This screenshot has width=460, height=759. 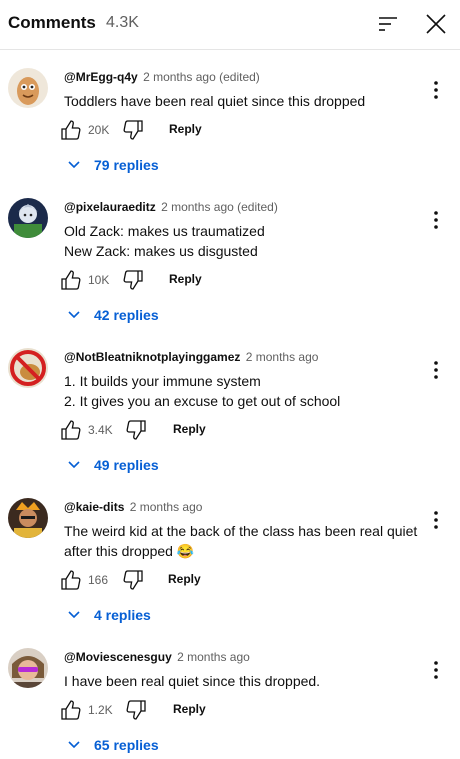 I want to click on comment-author: @pixelauraeditz, so click(x=110, y=207).